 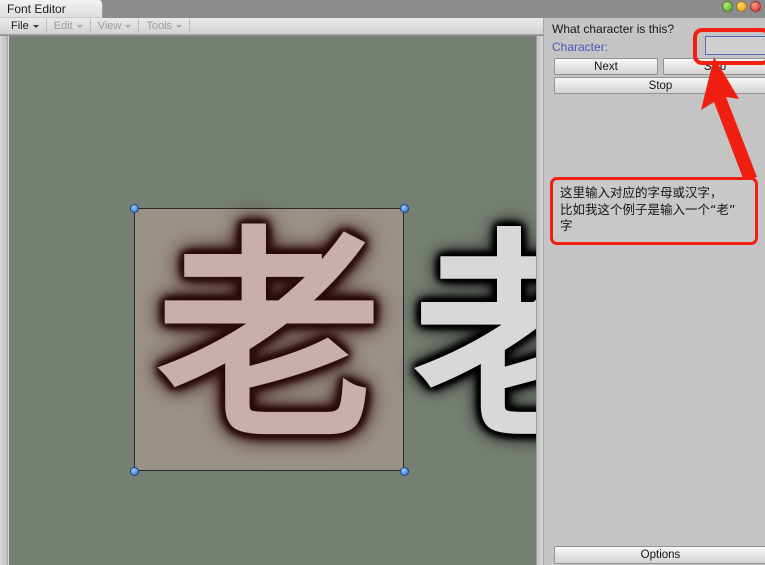 I want to click on maximize-button-icon, so click(x=741, y=6).